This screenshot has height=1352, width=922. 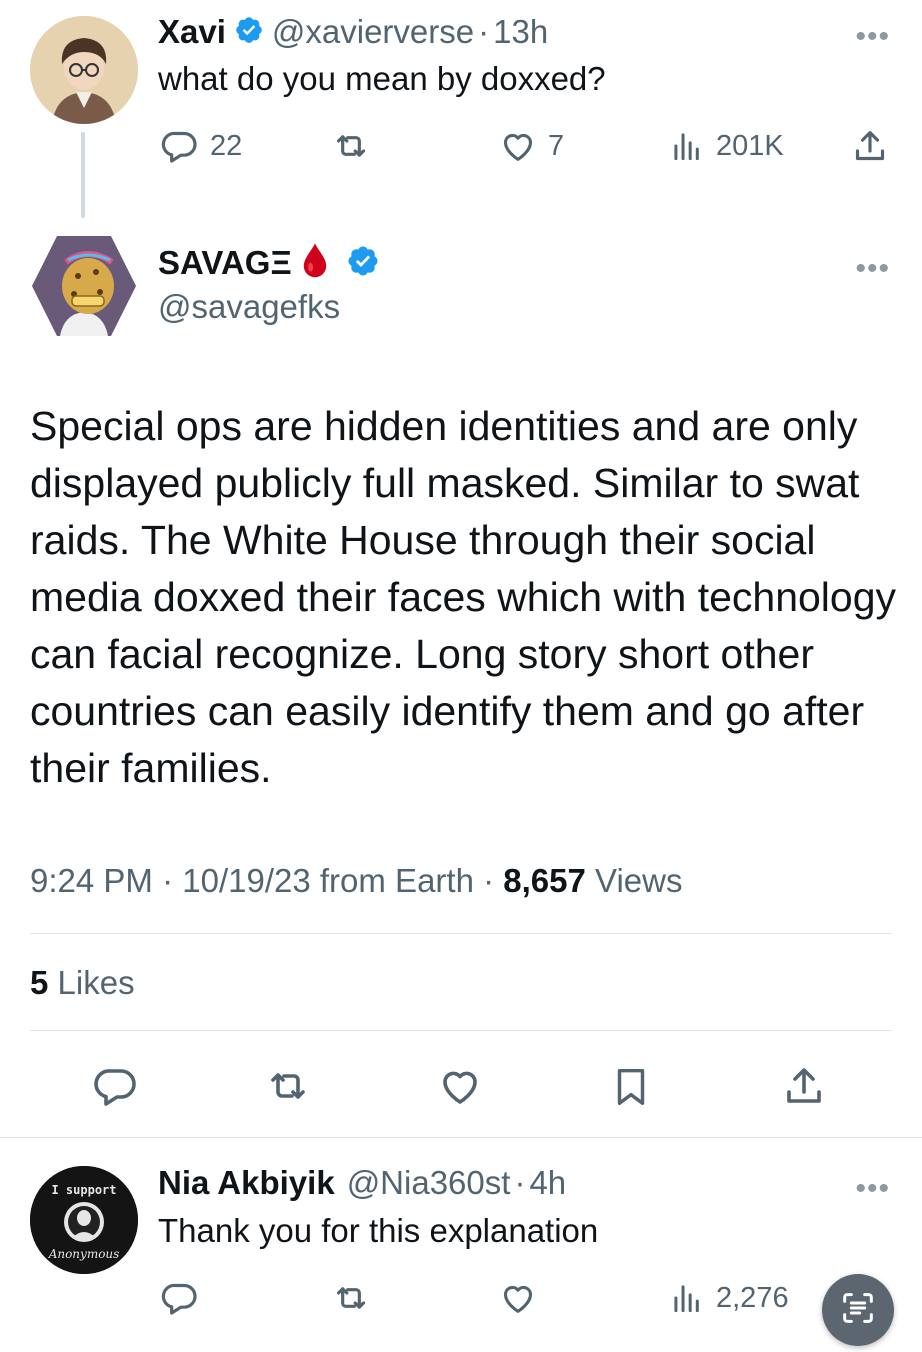 What do you see at coordinates (225, 263) in the screenshot?
I see `author-name: SAVAGΞ` at bounding box center [225, 263].